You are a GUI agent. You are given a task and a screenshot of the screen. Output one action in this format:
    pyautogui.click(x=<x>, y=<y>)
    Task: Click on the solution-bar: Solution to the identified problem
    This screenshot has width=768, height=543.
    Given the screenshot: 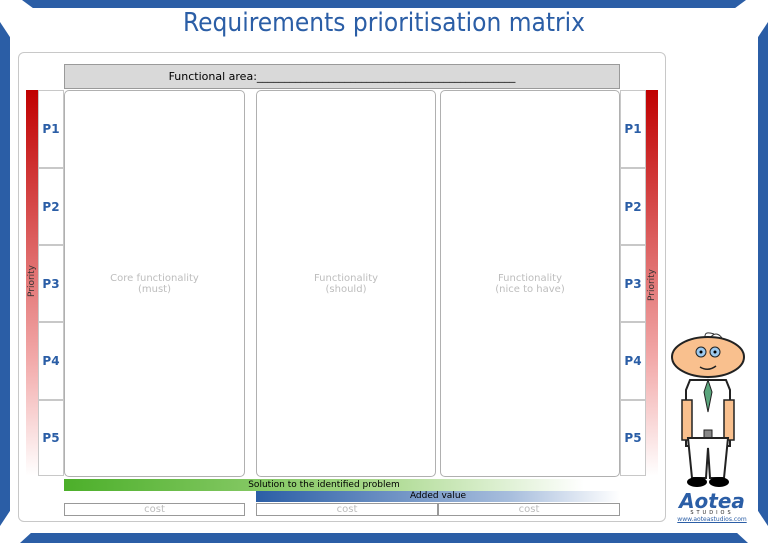 What is the action you would take?
    pyautogui.click(x=324, y=485)
    